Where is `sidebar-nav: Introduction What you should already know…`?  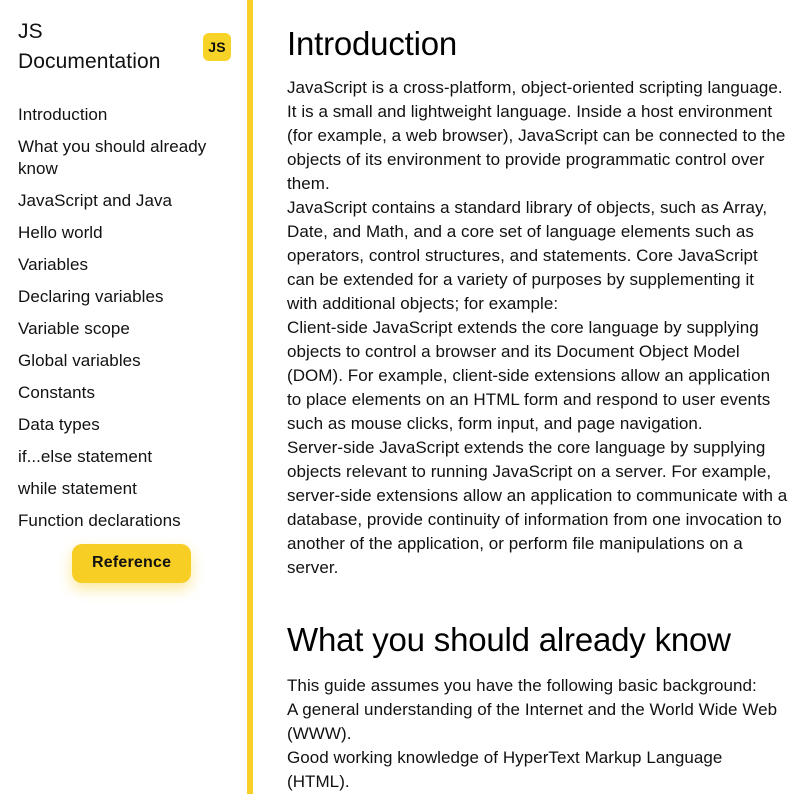
sidebar-nav: Introduction What you should already know… is located at coordinates (125, 323).